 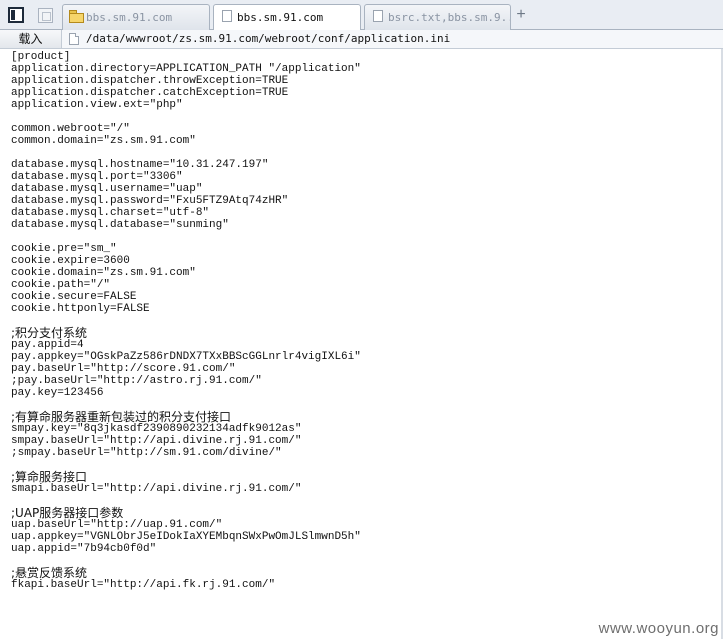 What do you see at coordinates (70, 261) in the screenshot?
I see `config-line: cookie.expire=3600` at bounding box center [70, 261].